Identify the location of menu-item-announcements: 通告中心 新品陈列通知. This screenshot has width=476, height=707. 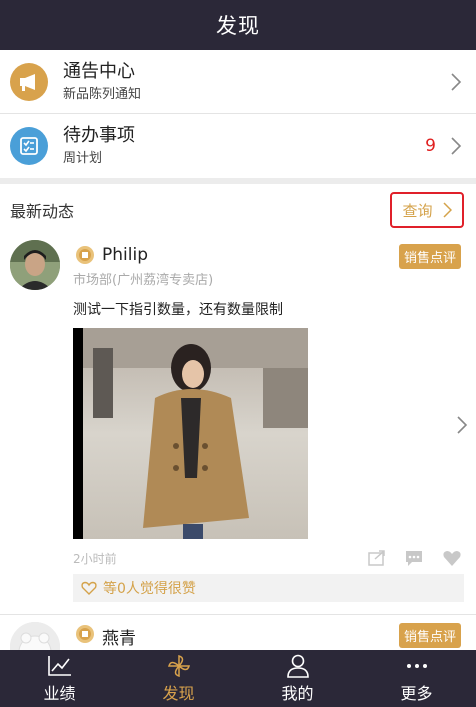
(238, 82).